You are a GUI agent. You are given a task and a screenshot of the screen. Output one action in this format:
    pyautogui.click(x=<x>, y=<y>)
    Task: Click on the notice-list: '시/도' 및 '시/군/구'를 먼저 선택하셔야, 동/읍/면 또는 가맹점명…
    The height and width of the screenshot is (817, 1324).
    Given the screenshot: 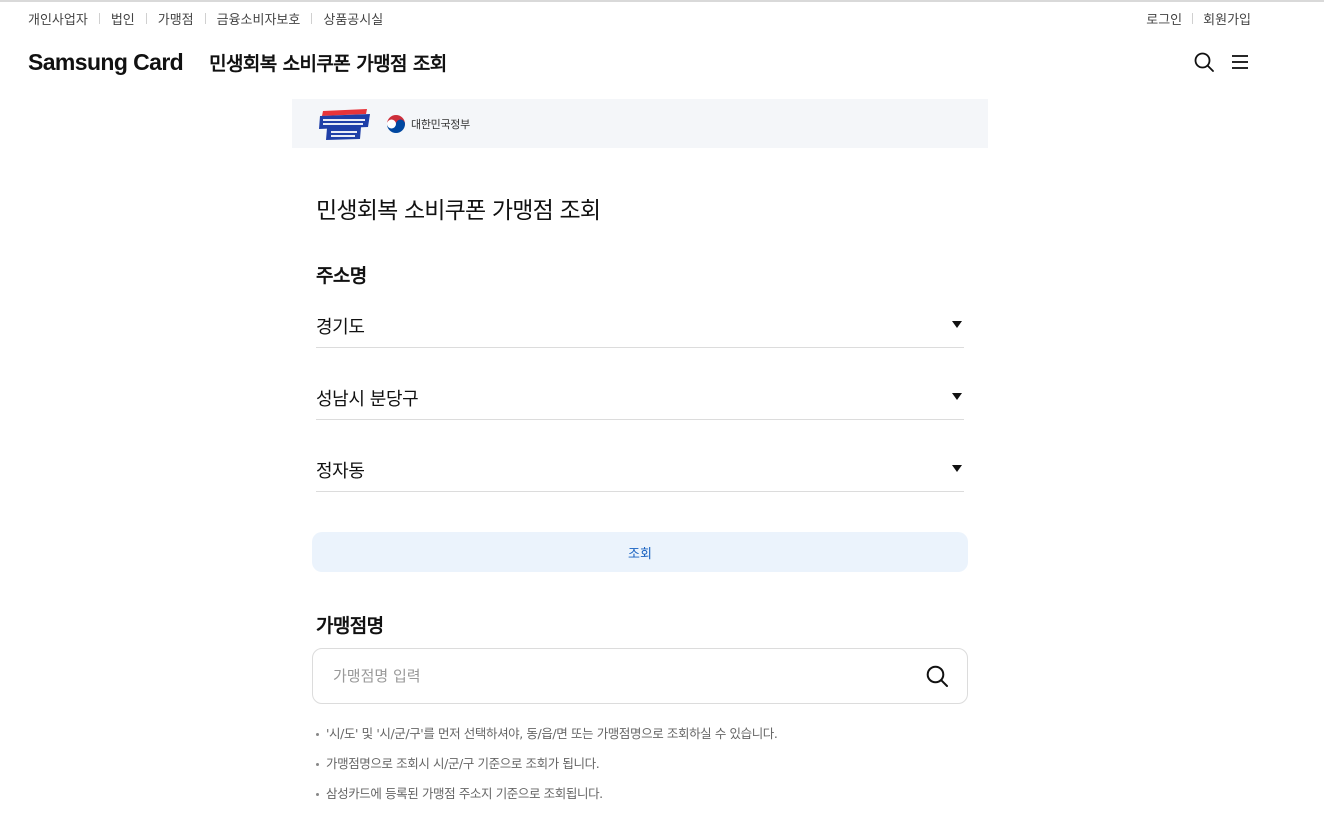 What is the action you would take?
    pyautogui.click(x=656, y=771)
    